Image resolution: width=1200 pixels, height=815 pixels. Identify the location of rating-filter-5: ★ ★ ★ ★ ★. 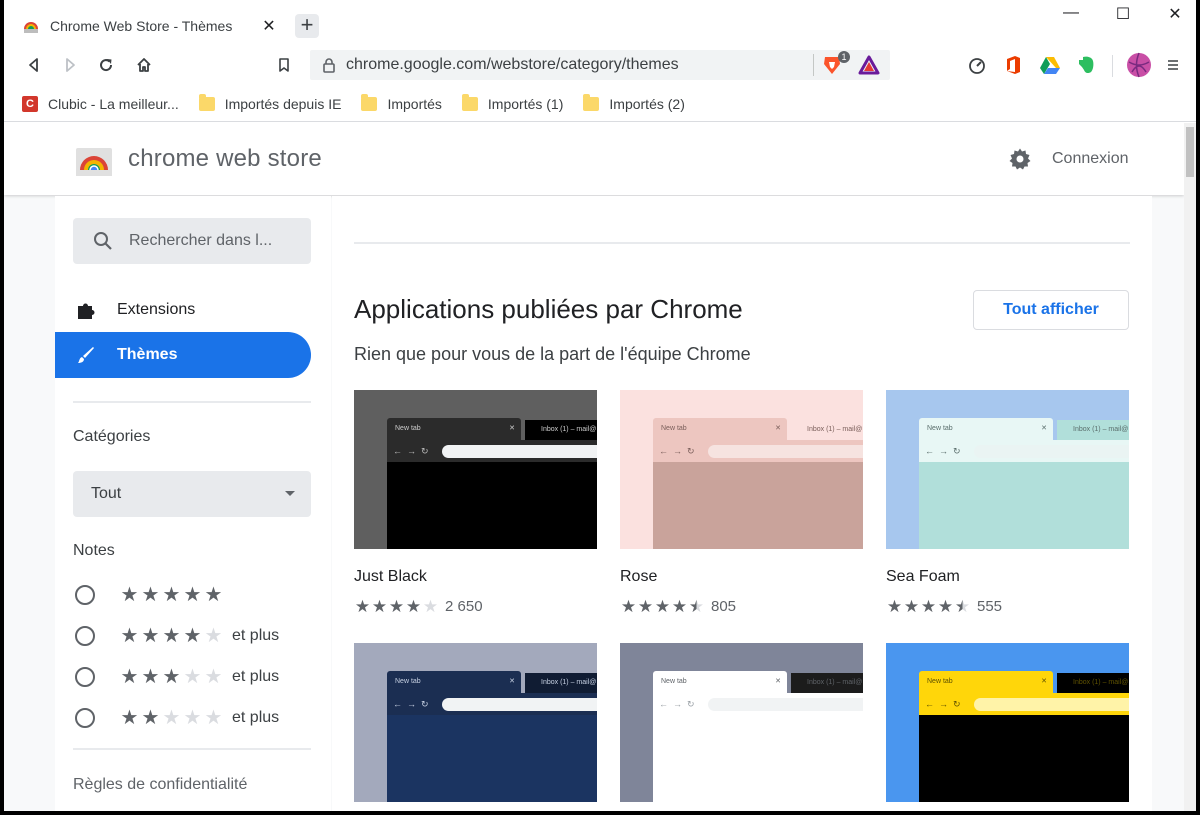
(153, 595).